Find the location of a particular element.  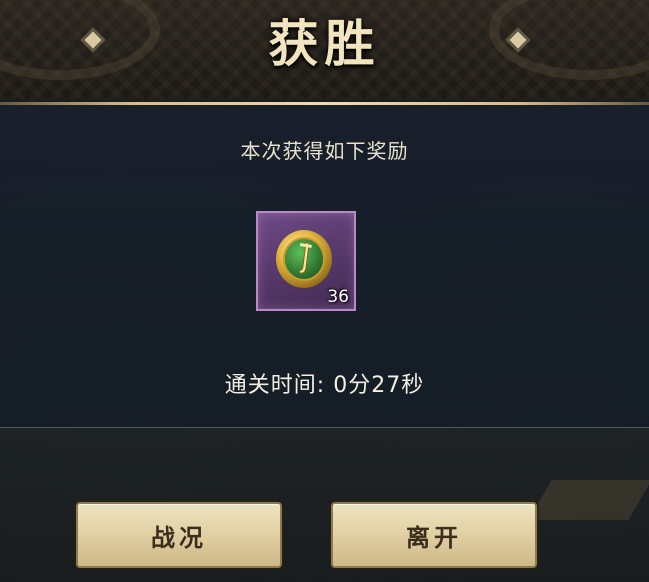

gold-coin-sword-icon is located at coordinates (304, 259).